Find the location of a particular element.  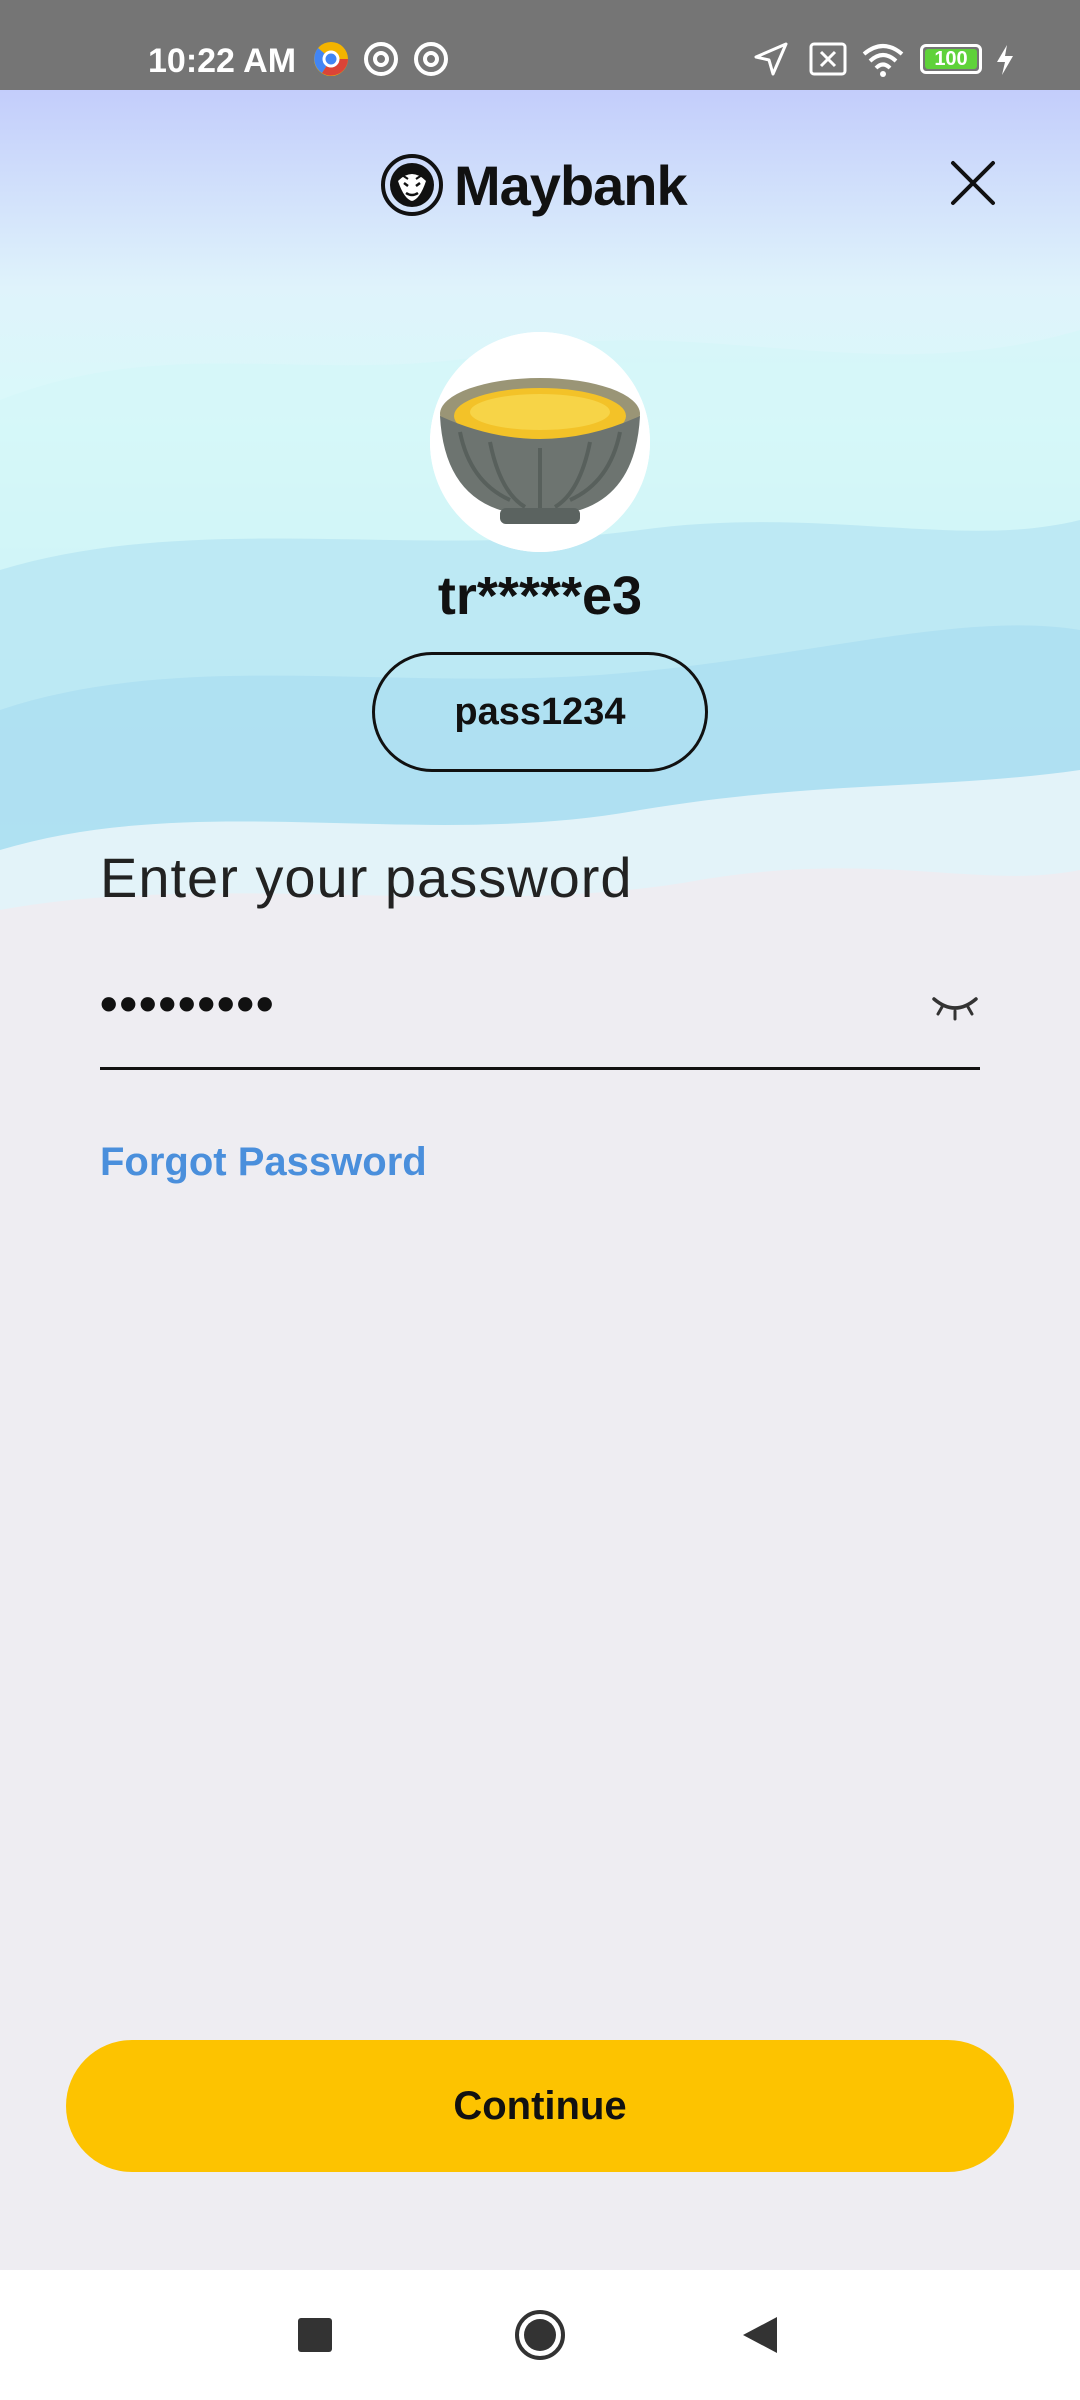

password-value: ••••••••• is located at coordinates (188, 1004).